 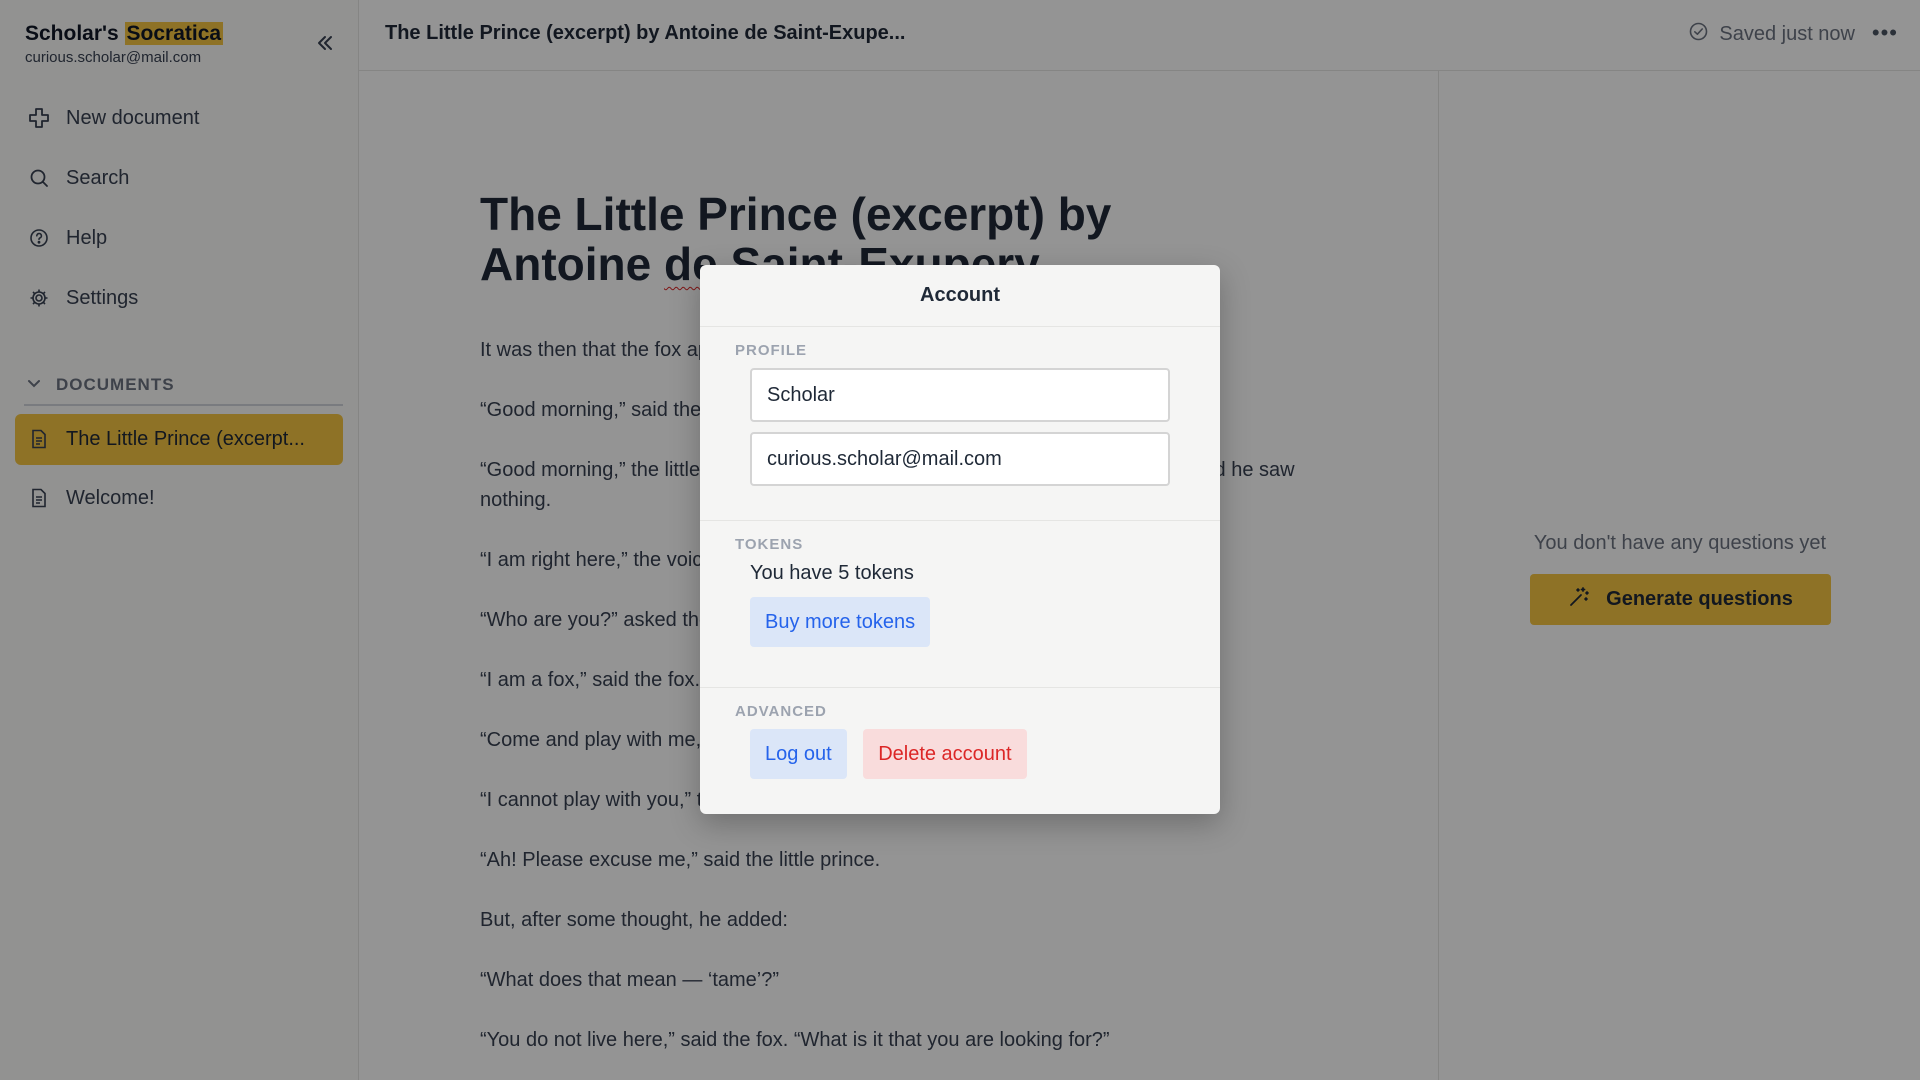 I want to click on modal-title: Account, so click(x=960, y=296).